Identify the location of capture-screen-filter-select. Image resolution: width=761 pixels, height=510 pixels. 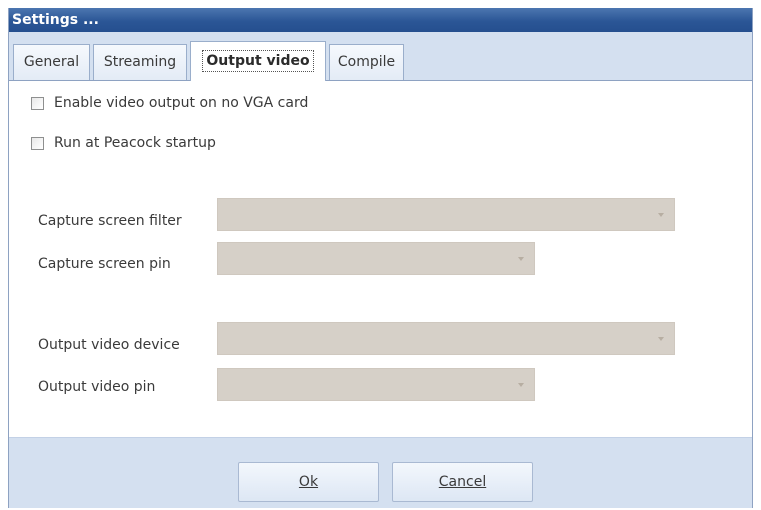
(446, 214).